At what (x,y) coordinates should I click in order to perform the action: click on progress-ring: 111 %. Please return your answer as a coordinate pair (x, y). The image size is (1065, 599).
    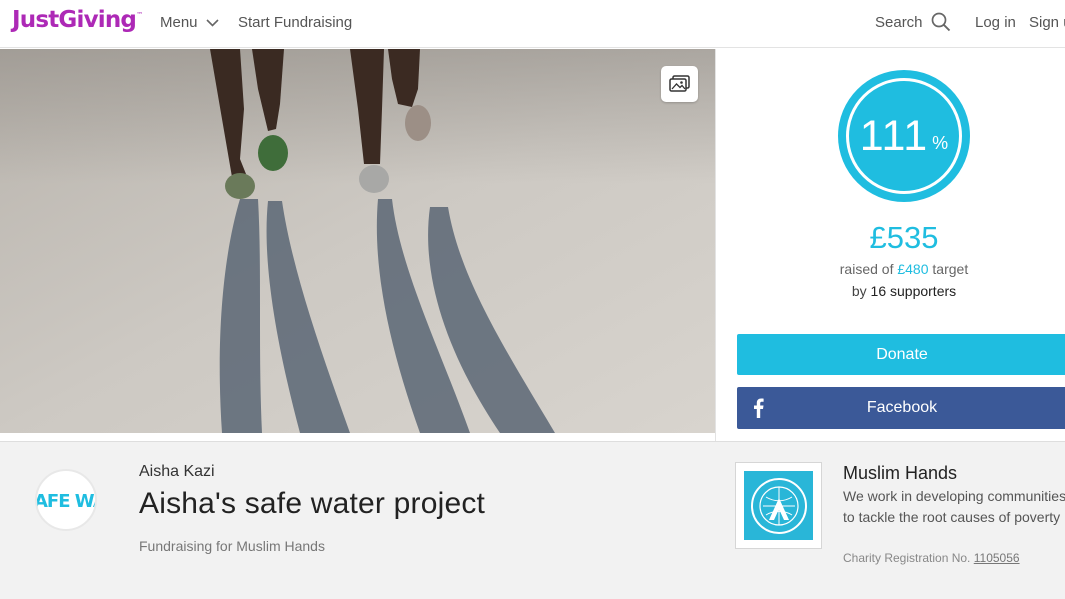
    Looking at the image, I should click on (904, 136).